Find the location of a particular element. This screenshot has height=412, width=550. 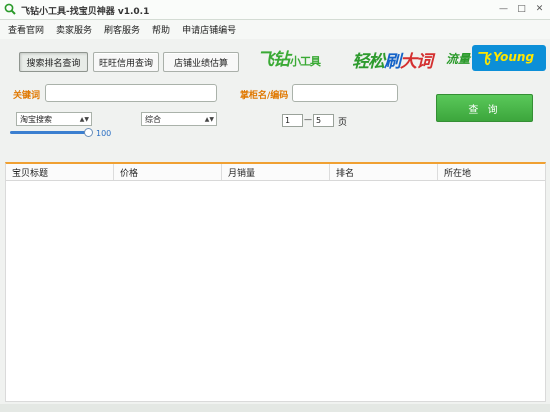

traffic-text: 流量 is located at coordinates (458, 59).